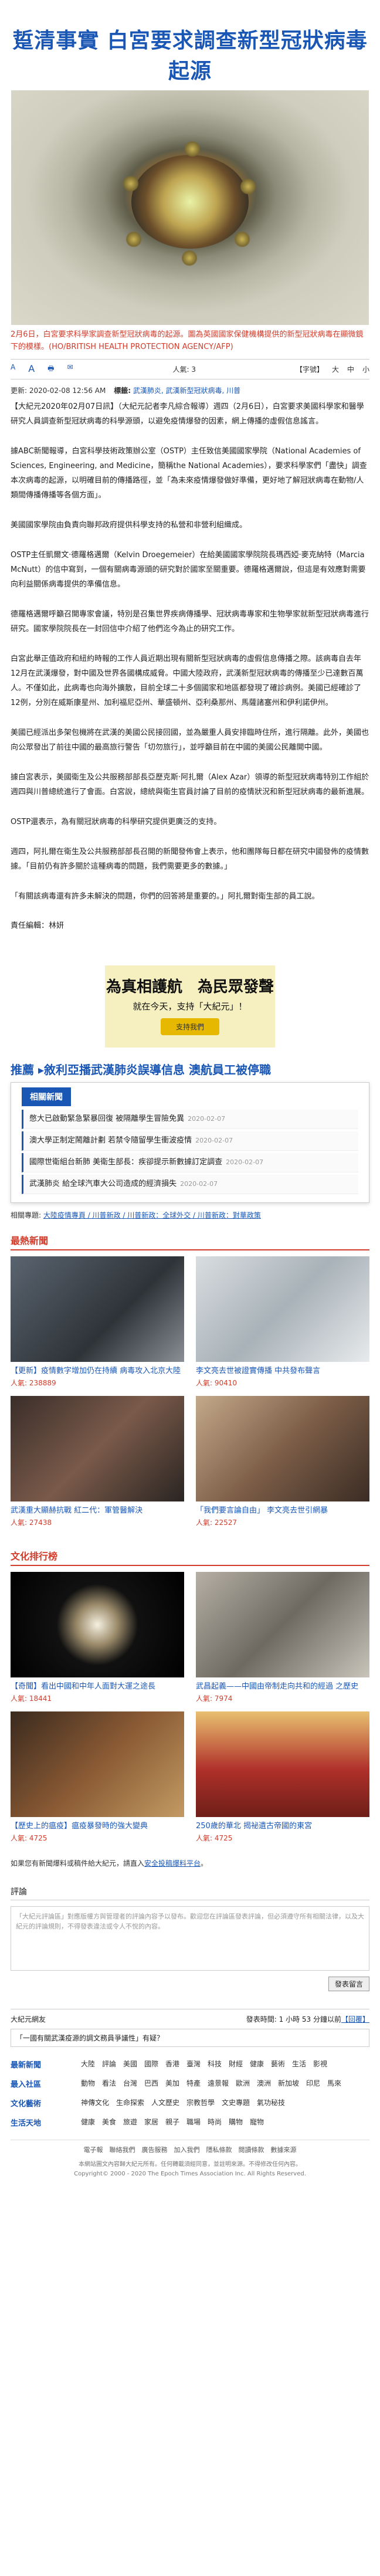 The width and height of the screenshot is (380, 2576). What do you see at coordinates (123, 391) in the screenshot?
I see `tag-label: 標籤:` at bounding box center [123, 391].